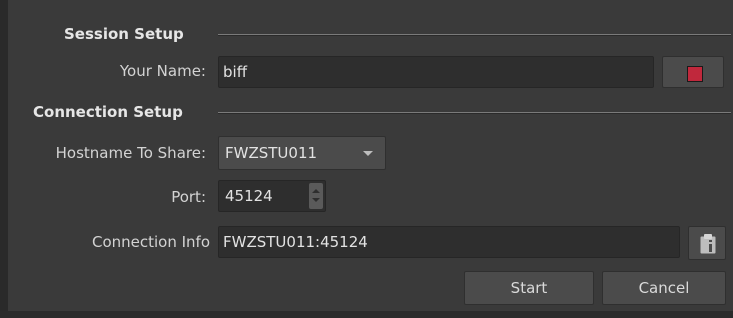  What do you see at coordinates (124, 34) in the screenshot?
I see `session-setup-heading: Session Setup` at bounding box center [124, 34].